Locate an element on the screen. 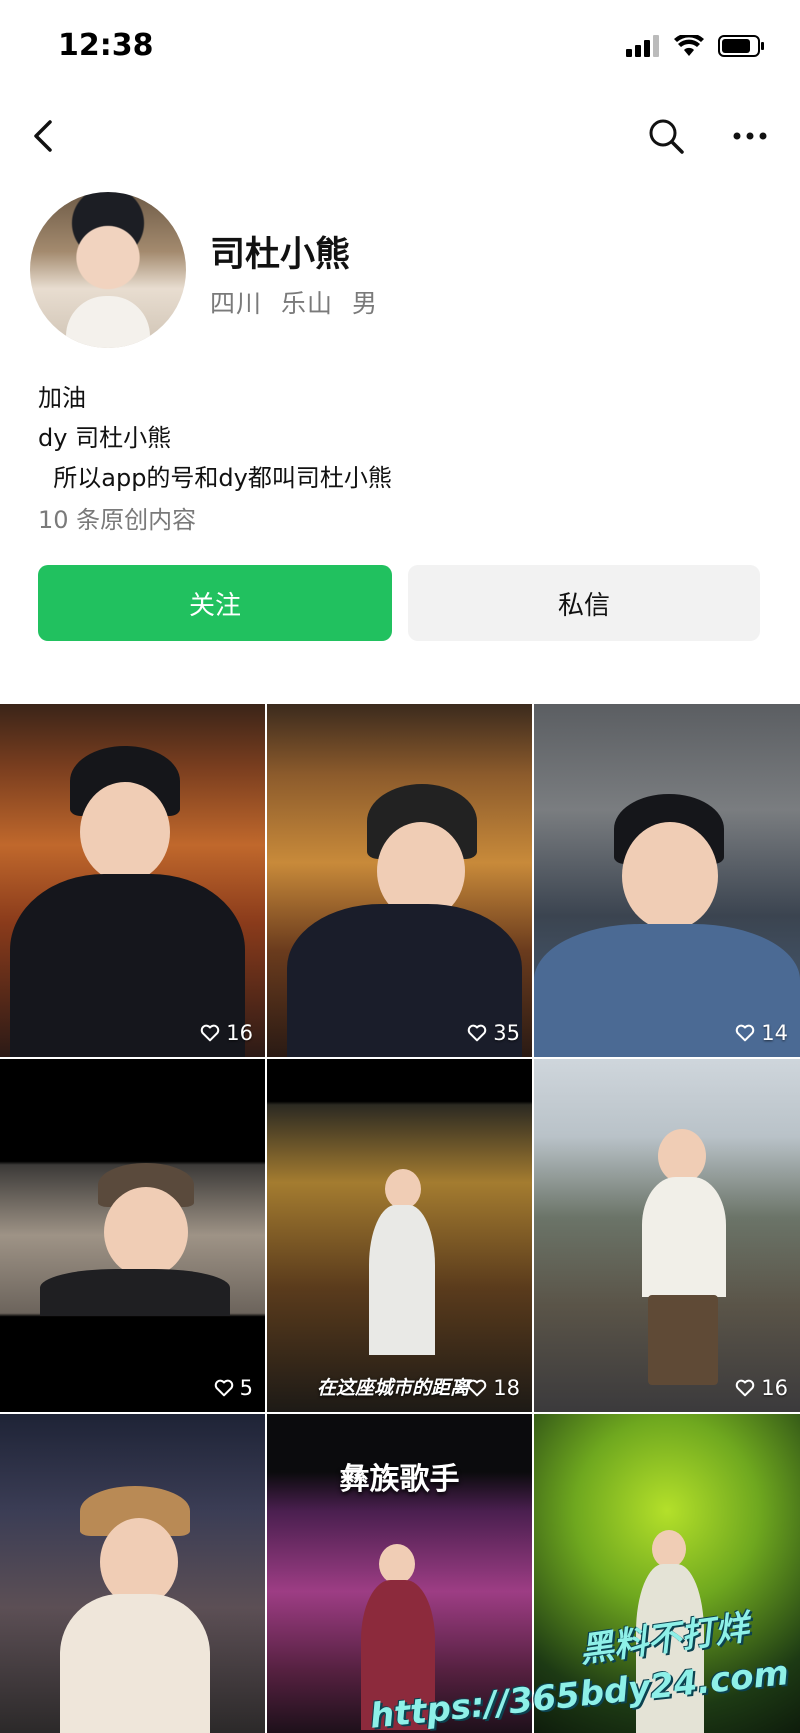  status-bar: 12:38 is located at coordinates (400, 48).